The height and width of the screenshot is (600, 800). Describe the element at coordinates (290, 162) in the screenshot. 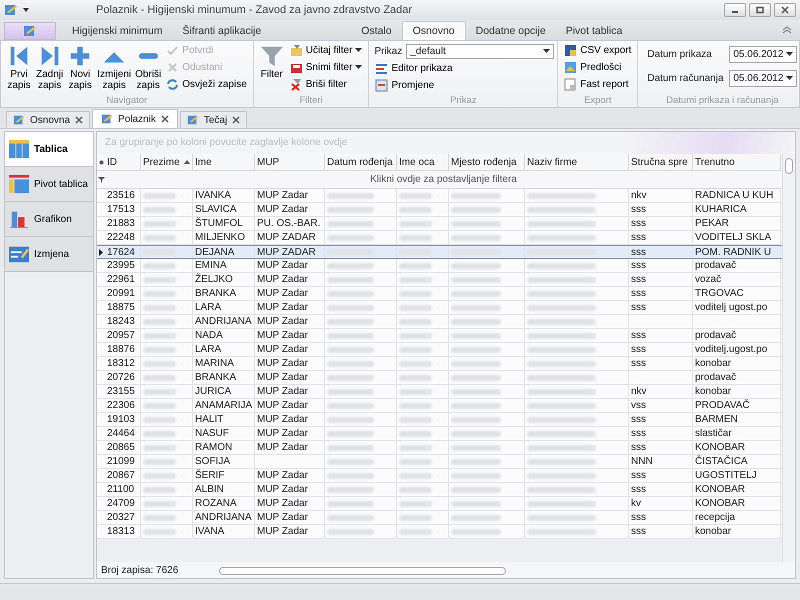

I see `column-header: MUP` at that location.